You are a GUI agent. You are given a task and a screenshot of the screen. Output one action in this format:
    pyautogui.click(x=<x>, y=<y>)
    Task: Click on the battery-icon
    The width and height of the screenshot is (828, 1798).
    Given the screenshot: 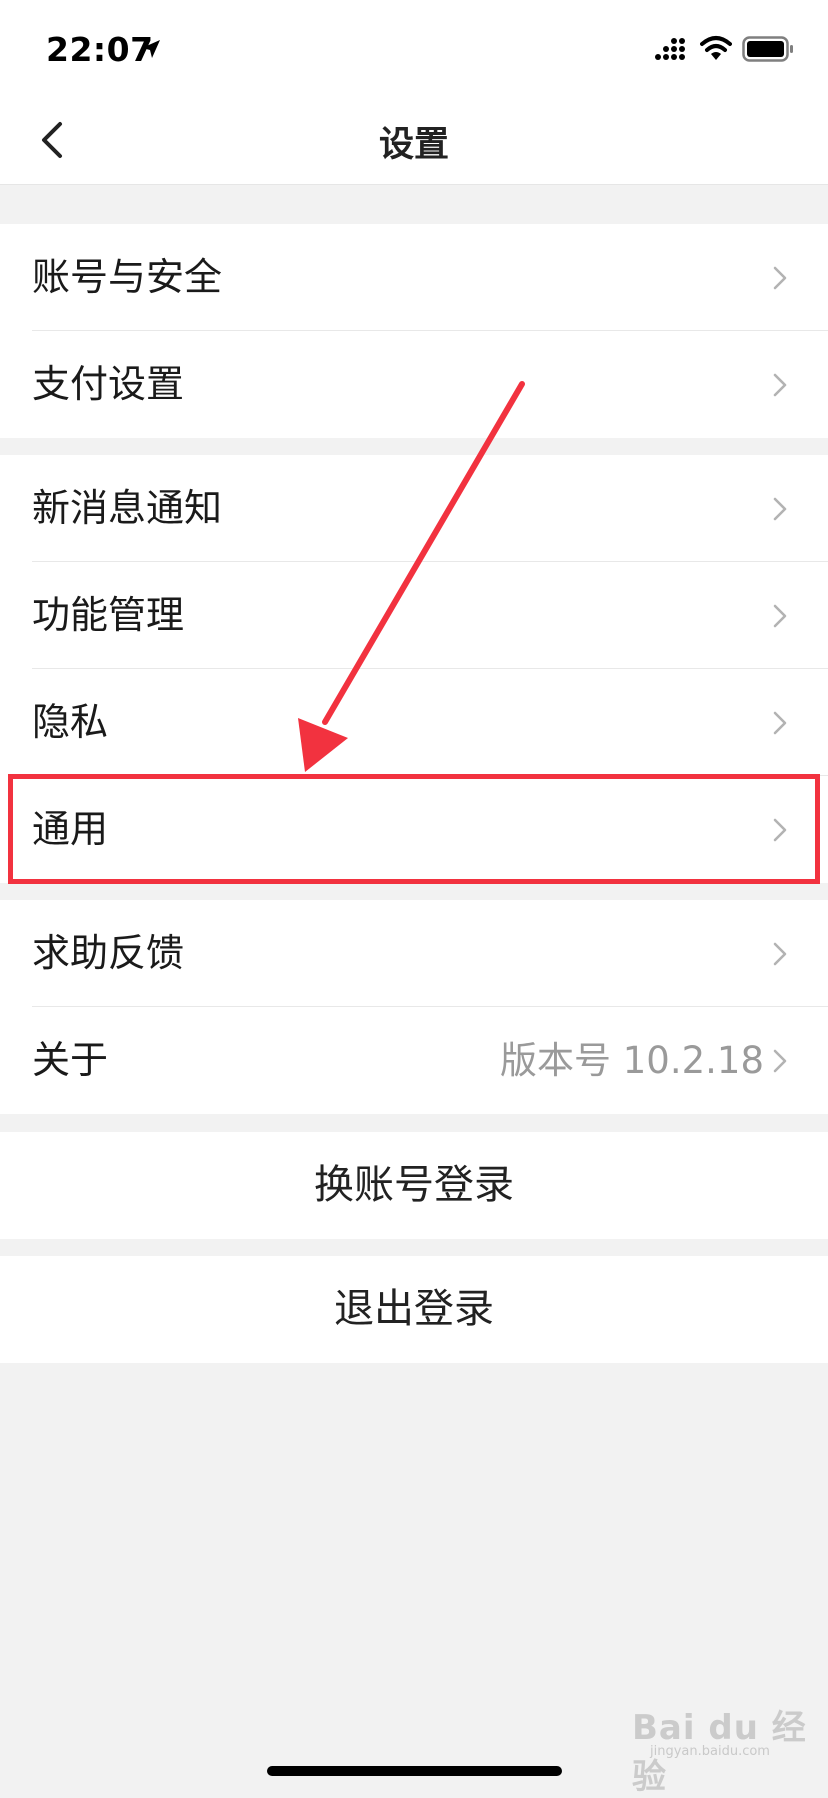 What is the action you would take?
    pyautogui.click(x=767, y=49)
    